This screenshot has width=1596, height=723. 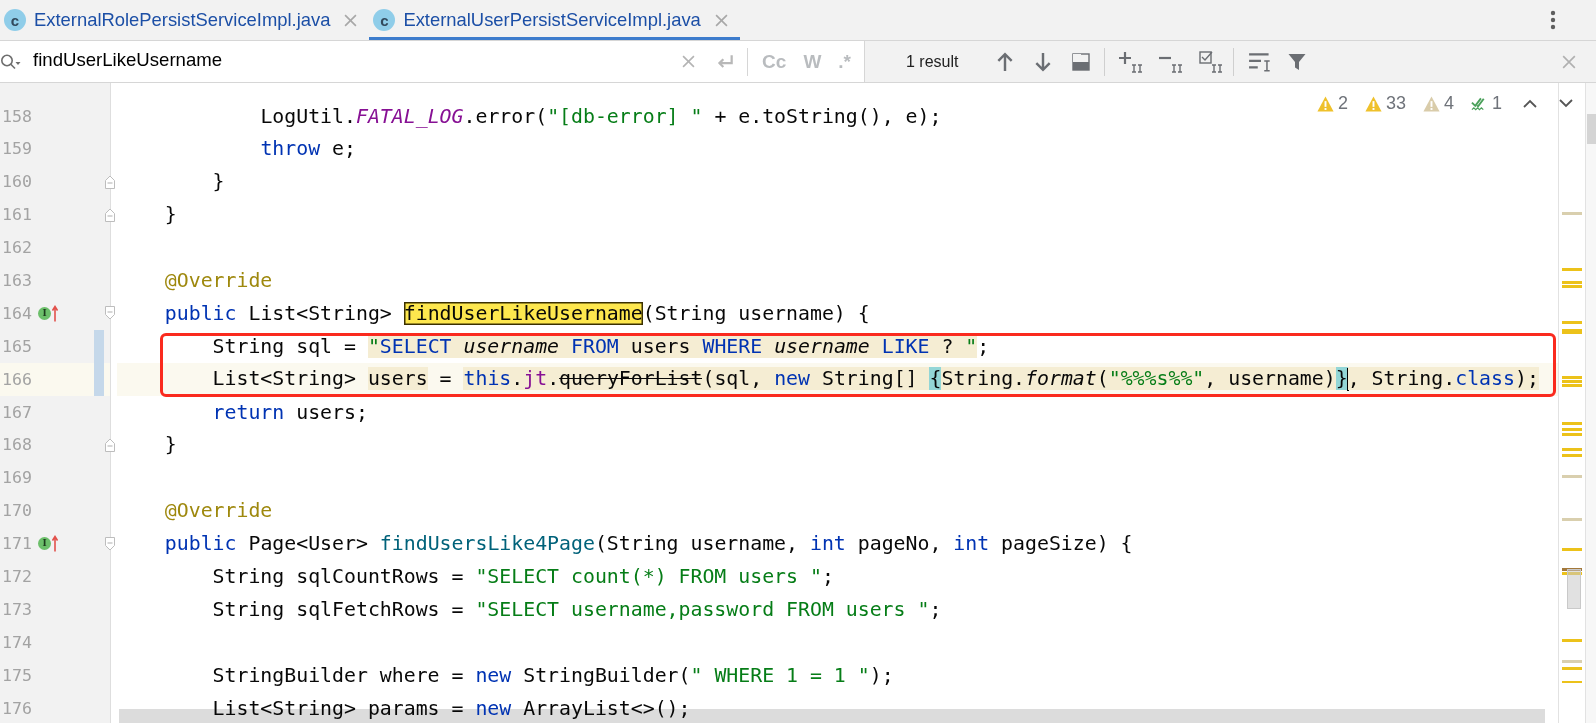 What do you see at coordinates (11, 61) in the screenshot?
I see `search-icon` at bounding box center [11, 61].